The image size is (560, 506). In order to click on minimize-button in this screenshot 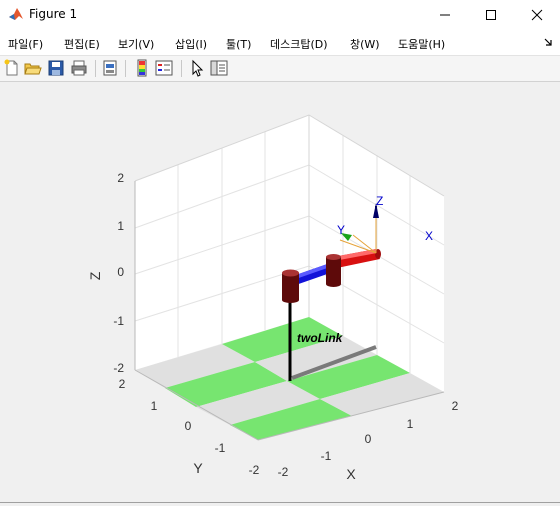, I will do `click(445, 15)`.